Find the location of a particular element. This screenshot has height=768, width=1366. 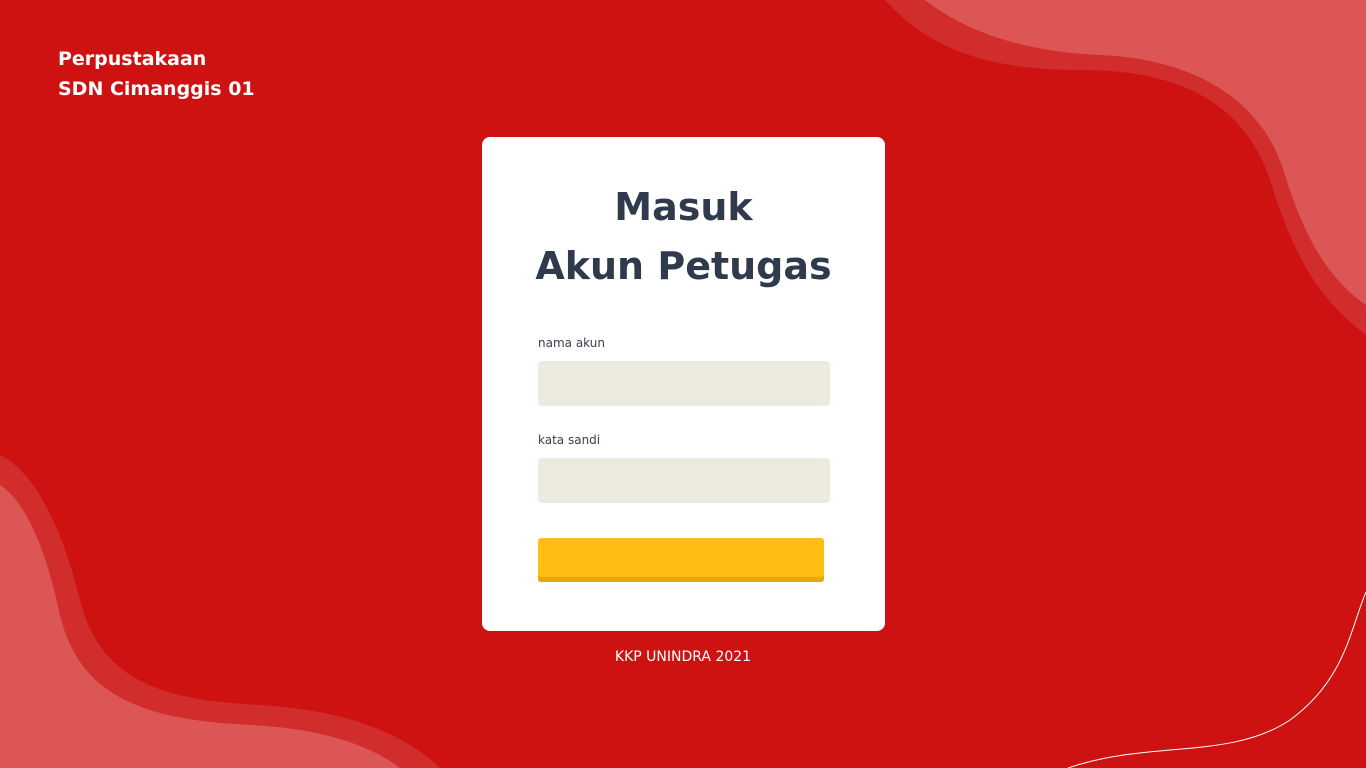

login-title-line-1: Masuk is located at coordinates (683, 207).